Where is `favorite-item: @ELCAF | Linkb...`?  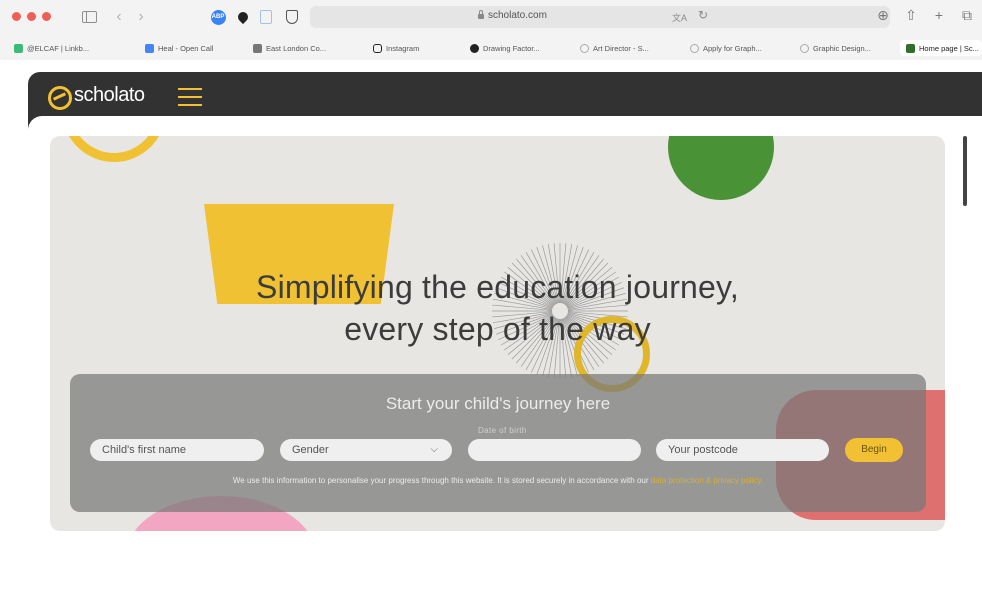 favorite-item: @ELCAF | Linkb... is located at coordinates (66, 48).